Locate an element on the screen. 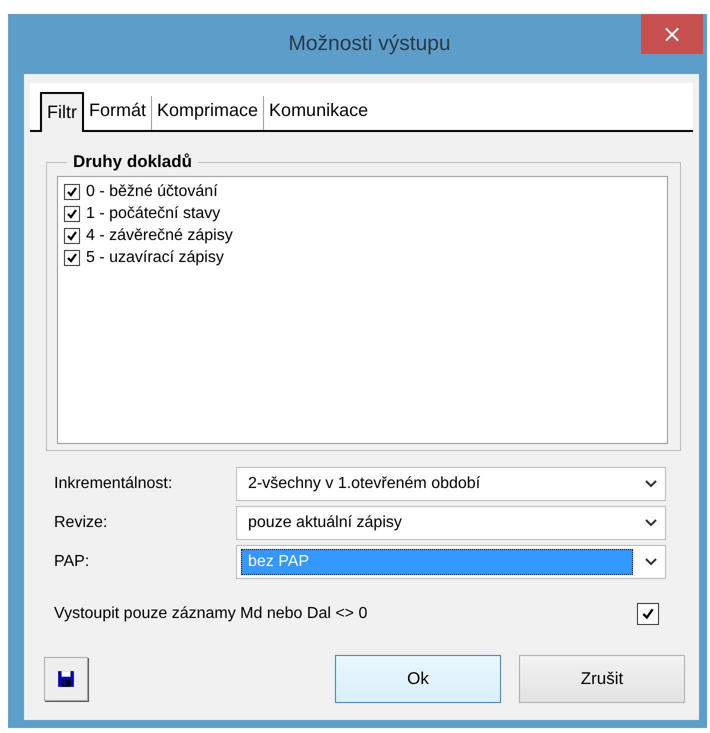  field-label: Inkrementálnost: is located at coordinates (114, 484).